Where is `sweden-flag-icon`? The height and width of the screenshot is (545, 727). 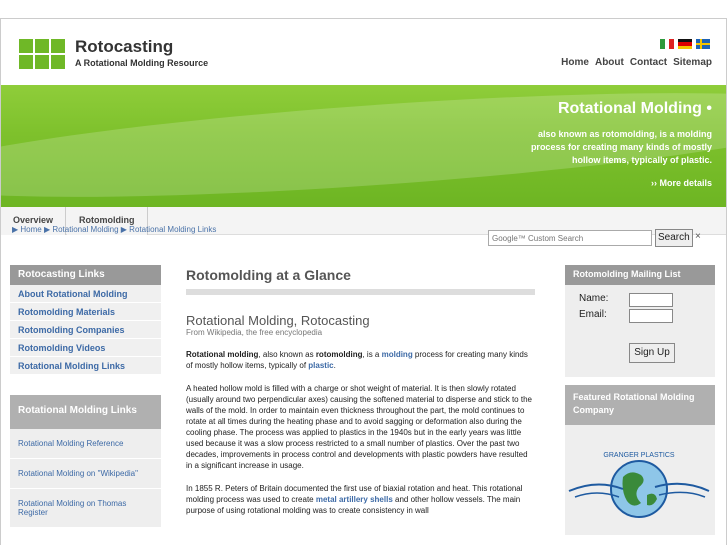 sweden-flag-icon is located at coordinates (703, 44).